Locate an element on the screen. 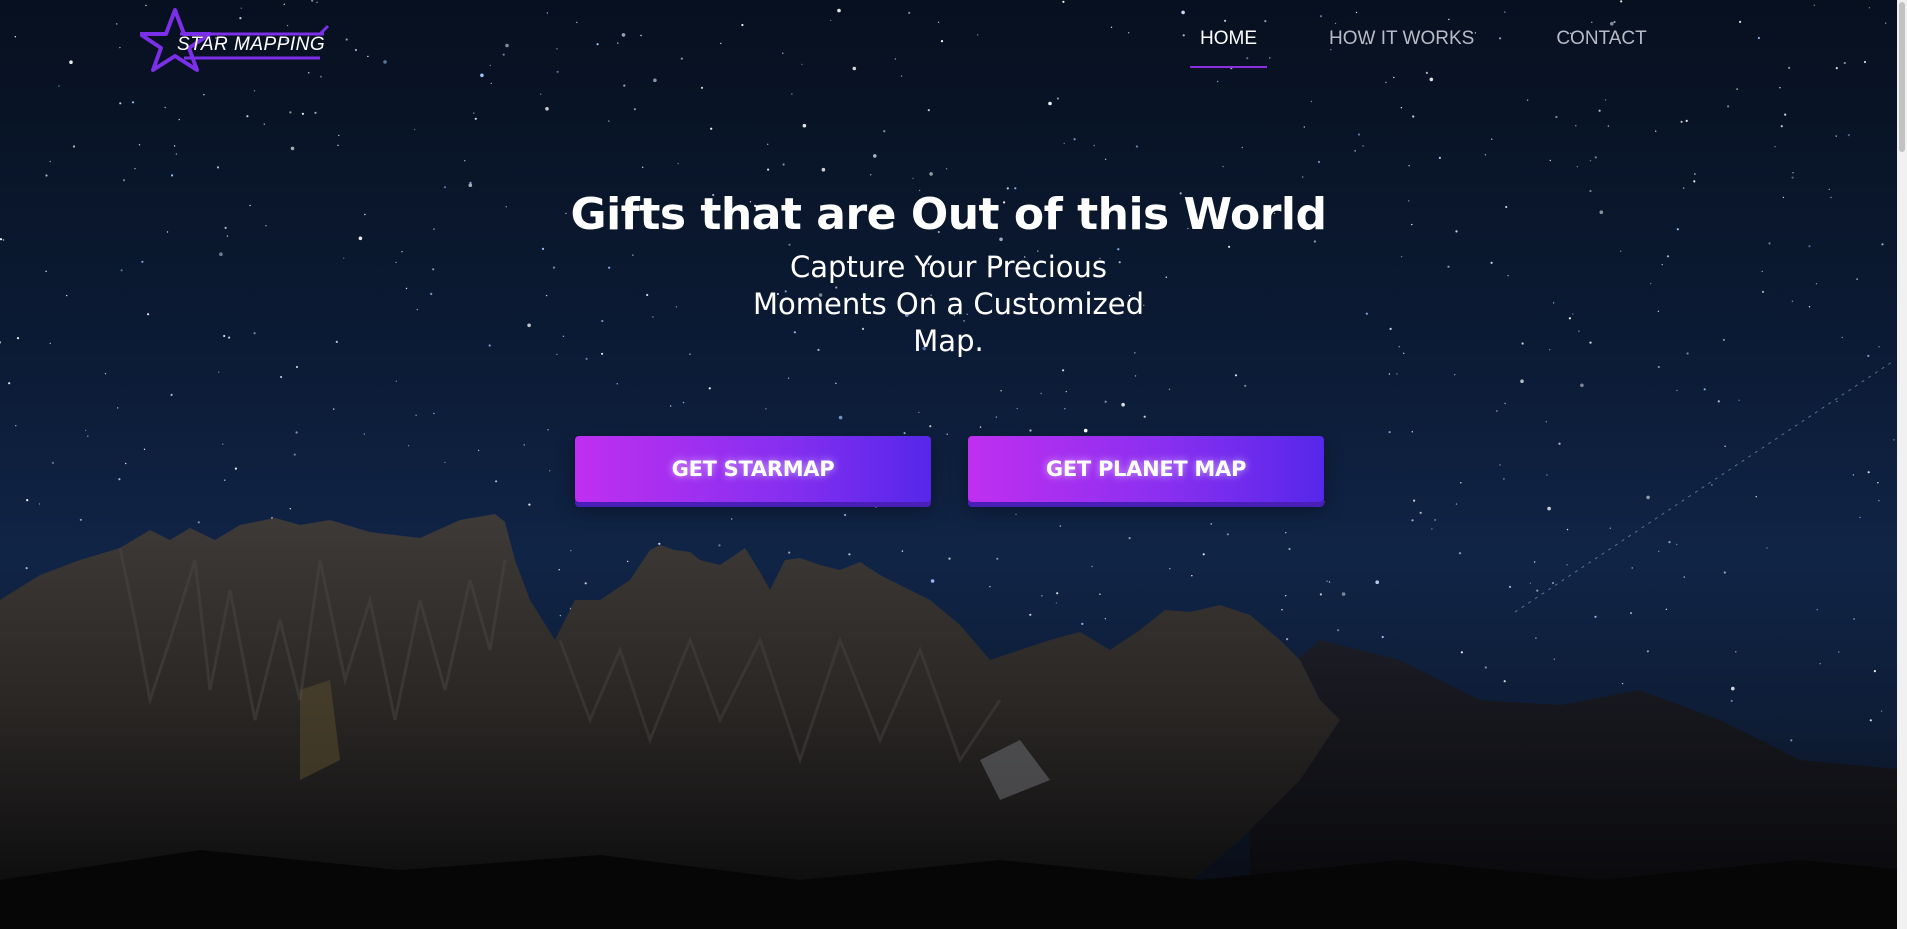  nav-item-how-it-works: HOW IT WORKS is located at coordinates (1401, 47).